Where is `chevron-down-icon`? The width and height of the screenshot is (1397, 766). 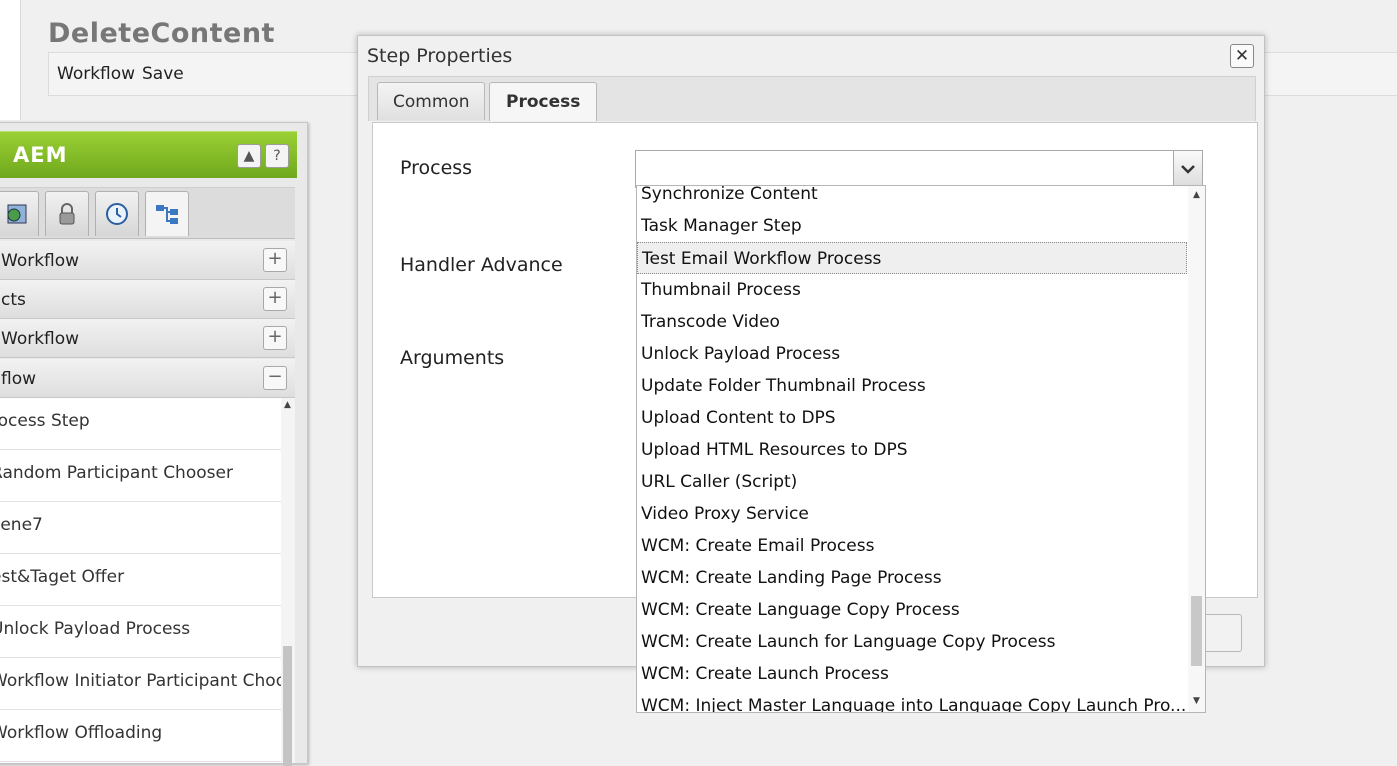
chevron-down-icon is located at coordinates (1188, 169).